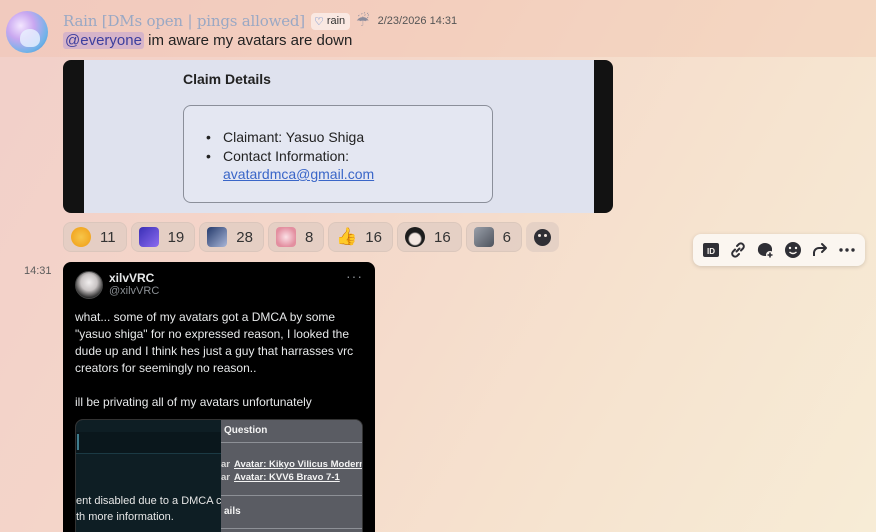 This screenshot has width=876, height=532. I want to click on more-options-button, so click(847, 250).